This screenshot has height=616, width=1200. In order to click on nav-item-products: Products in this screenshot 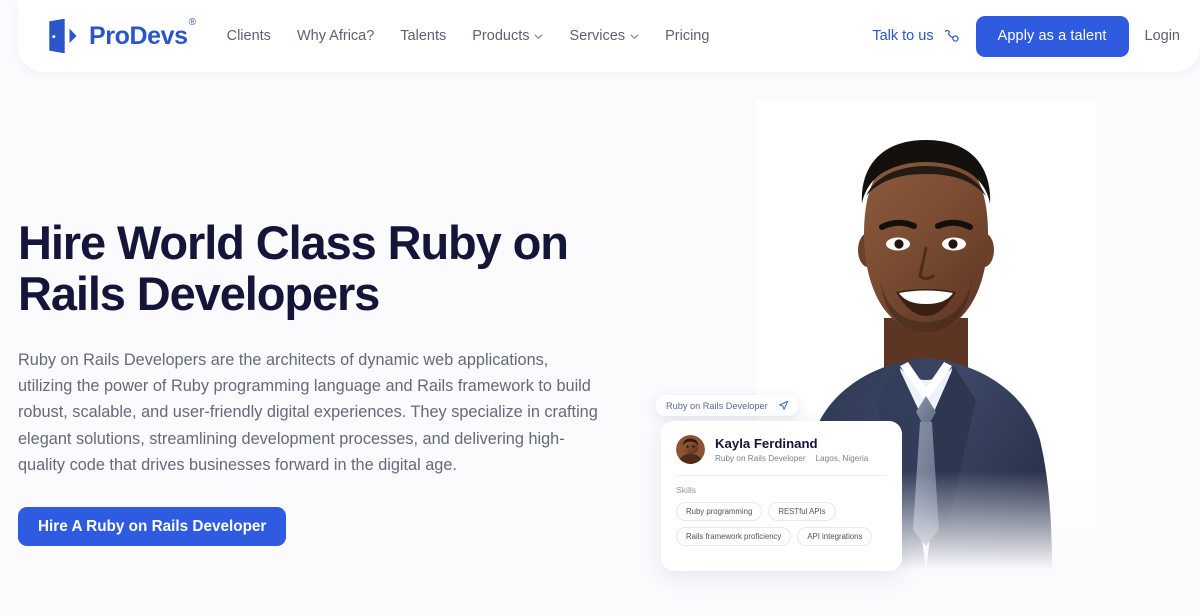, I will do `click(507, 36)`.